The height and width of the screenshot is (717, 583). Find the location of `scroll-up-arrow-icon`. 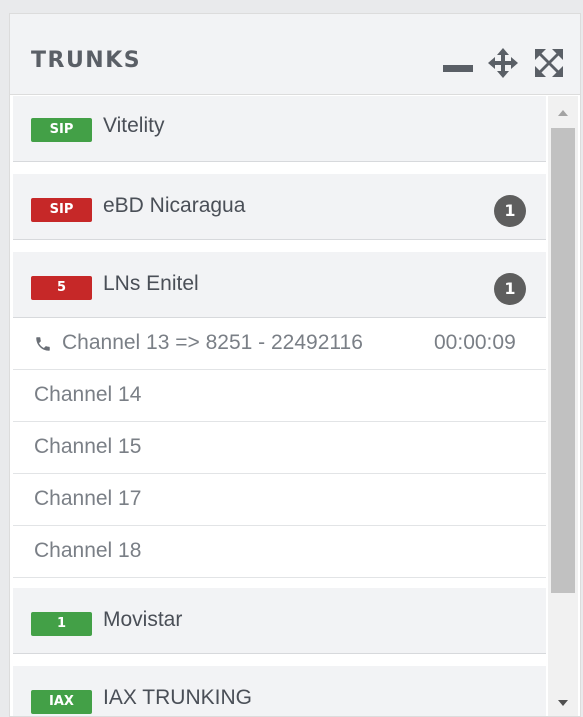

scroll-up-arrow-icon is located at coordinates (563, 112).